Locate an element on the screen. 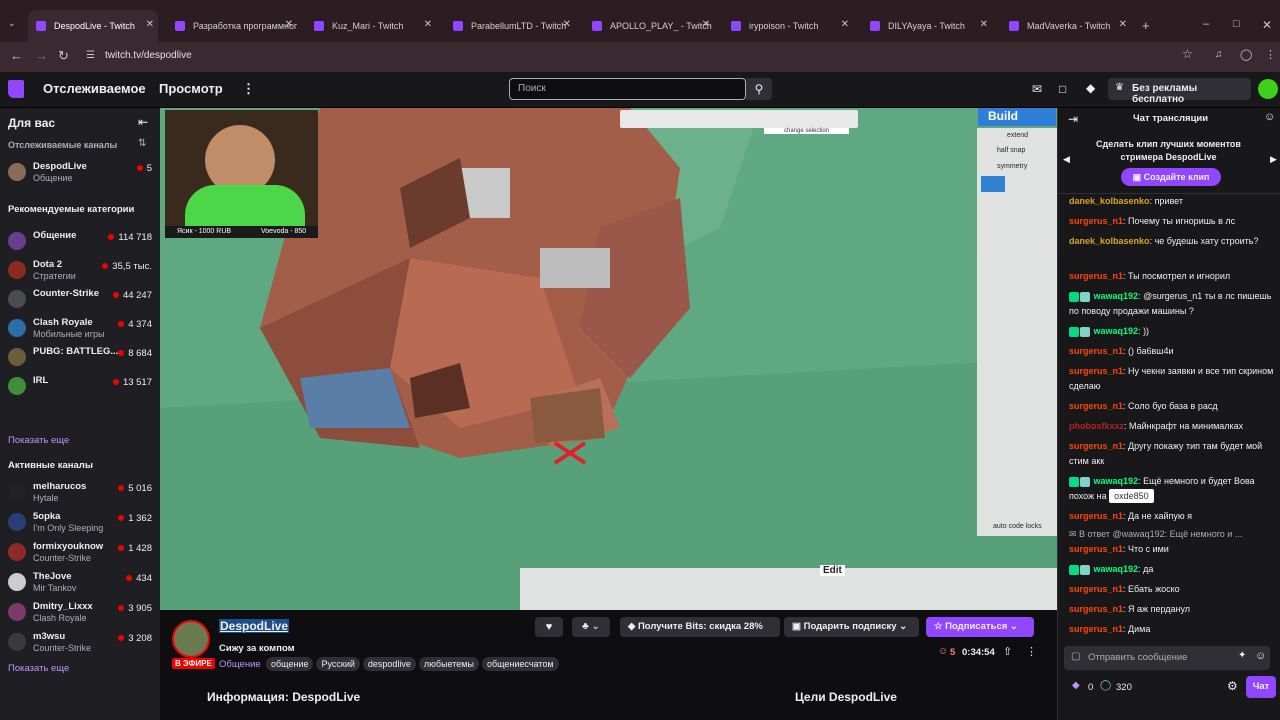 This screenshot has height=720, width=1280. browser-tab: APOLLO_PLAY_ - Twitch ✕ is located at coordinates (649, 26).